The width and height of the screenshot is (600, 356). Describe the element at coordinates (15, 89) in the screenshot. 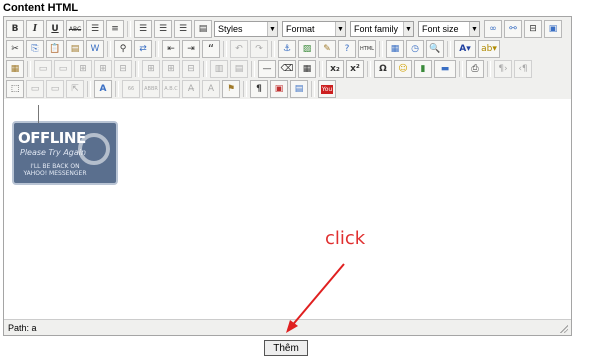

I see `insert-layer-button: ⬚` at that location.